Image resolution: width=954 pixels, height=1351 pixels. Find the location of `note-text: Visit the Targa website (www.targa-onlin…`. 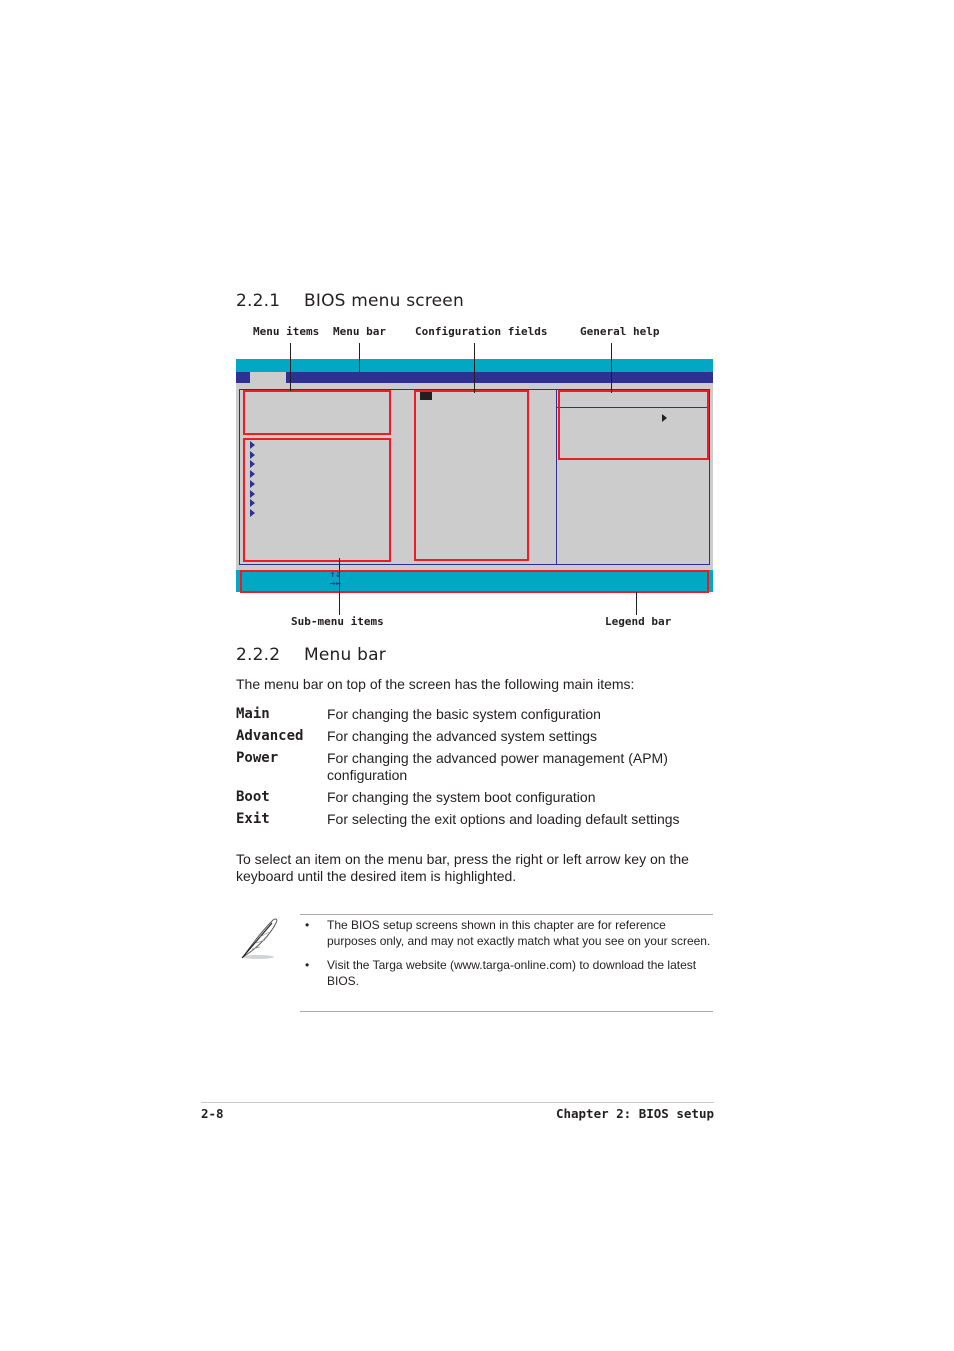

note-text: Visit the Targa website (www.targa-onlin… is located at coordinates (512, 973).